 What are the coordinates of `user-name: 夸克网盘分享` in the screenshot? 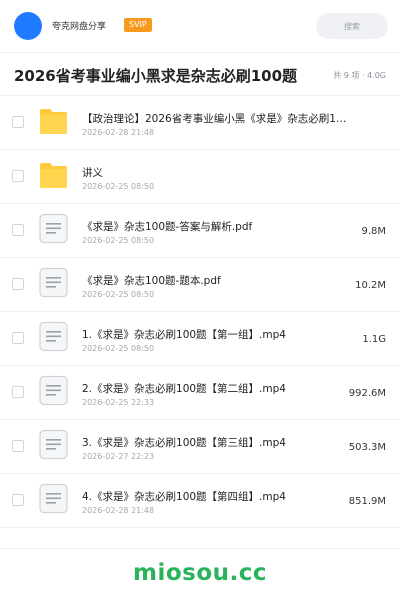 It's located at (79, 27).